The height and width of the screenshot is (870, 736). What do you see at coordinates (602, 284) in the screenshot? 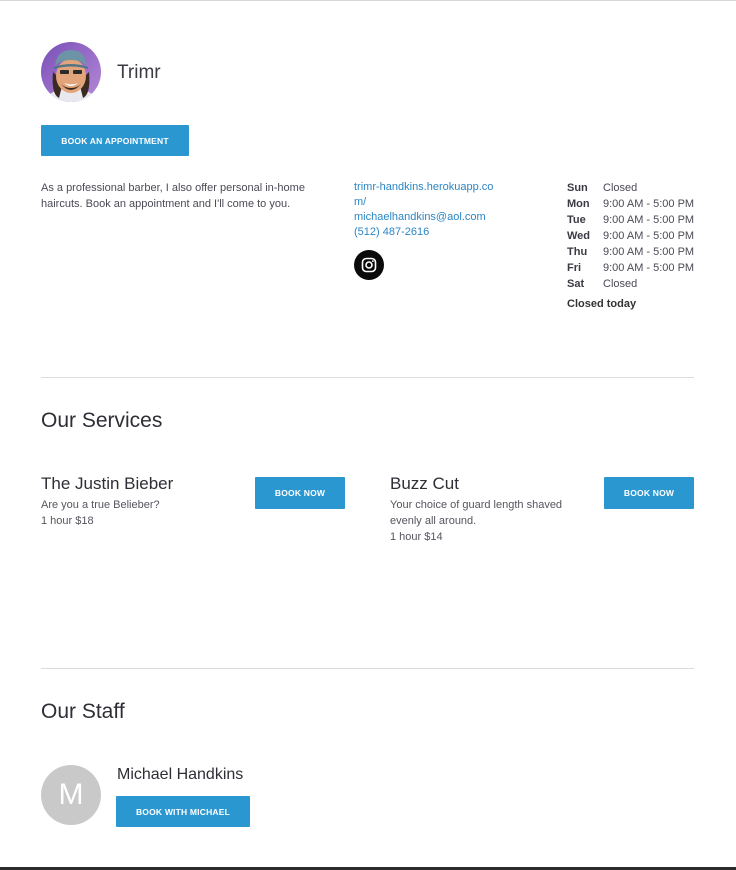
I see `hours-row: Sat Closed` at bounding box center [602, 284].